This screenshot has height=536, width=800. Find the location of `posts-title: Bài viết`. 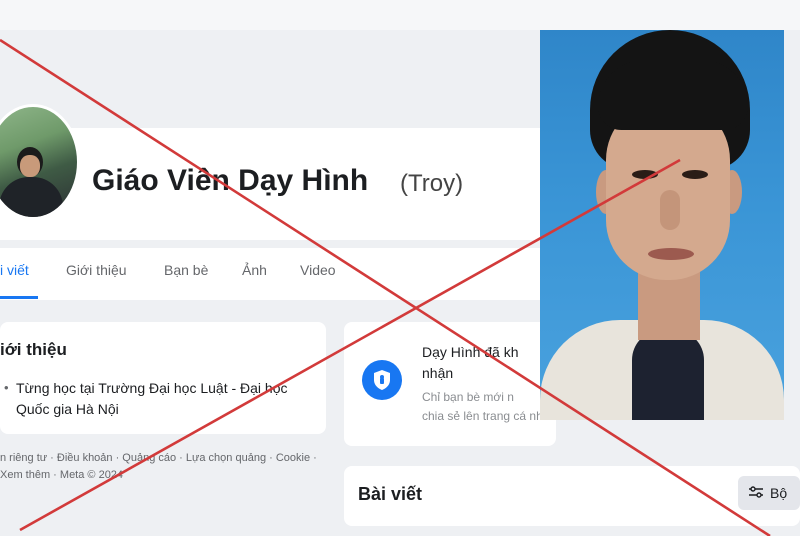

posts-title: Bài viết is located at coordinates (390, 494).